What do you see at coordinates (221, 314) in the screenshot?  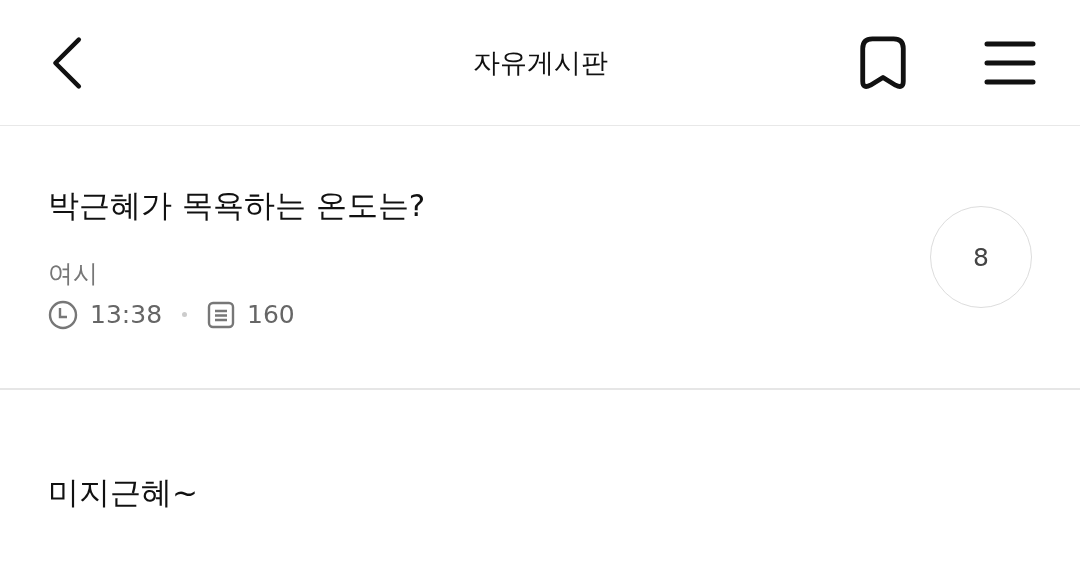 I see `document-icon` at bounding box center [221, 314].